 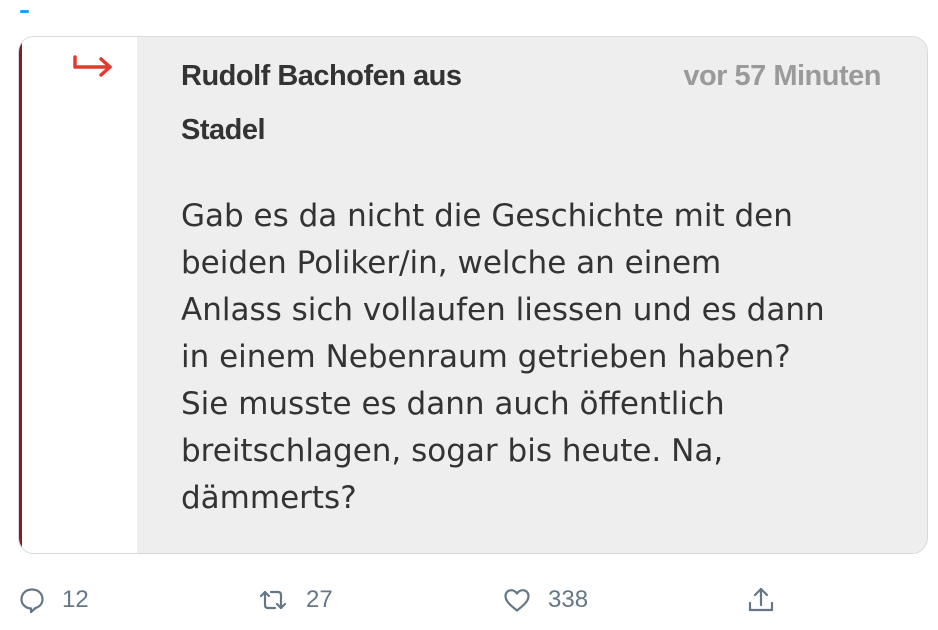 What do you see at coordinates (294, 600) in the screenshot?
I see `retweet-button: 27` at bounding box center [294, 600].